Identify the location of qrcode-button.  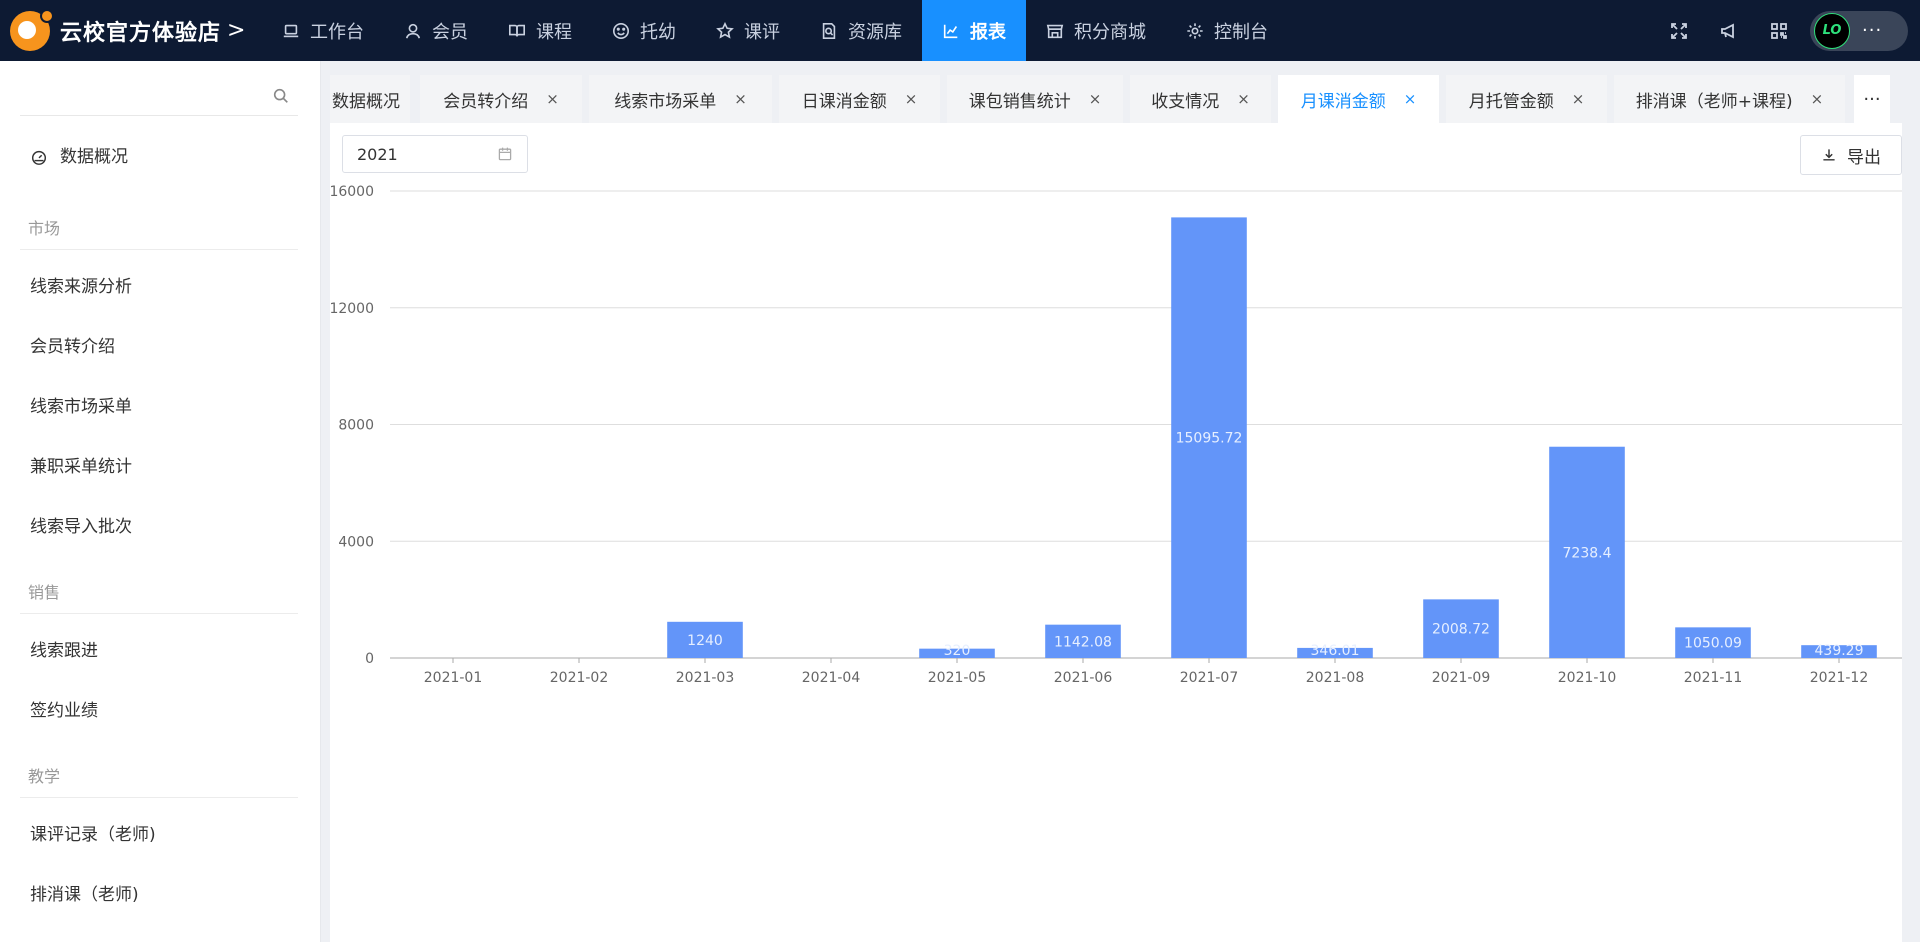
(1779, 30).